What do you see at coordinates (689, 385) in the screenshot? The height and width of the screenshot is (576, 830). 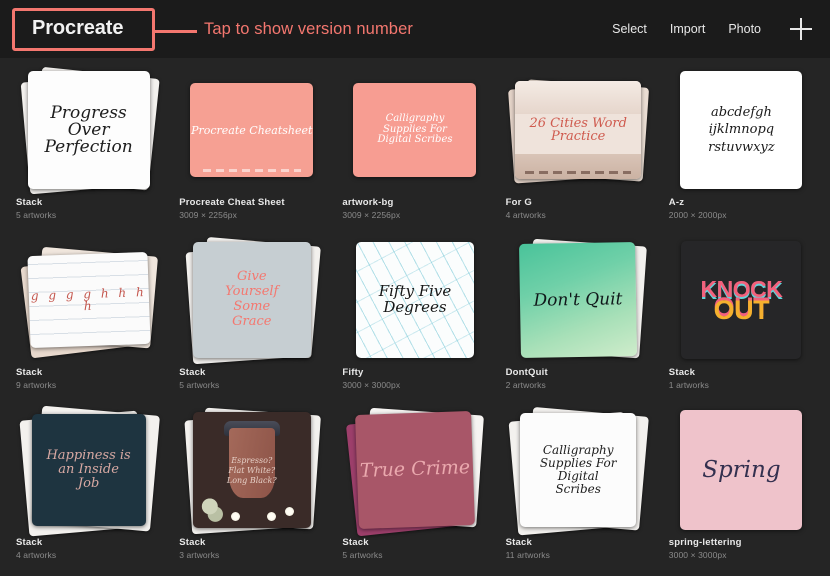 I see `item-subtitle: 1 artworks` at bounding box center [689, 385].